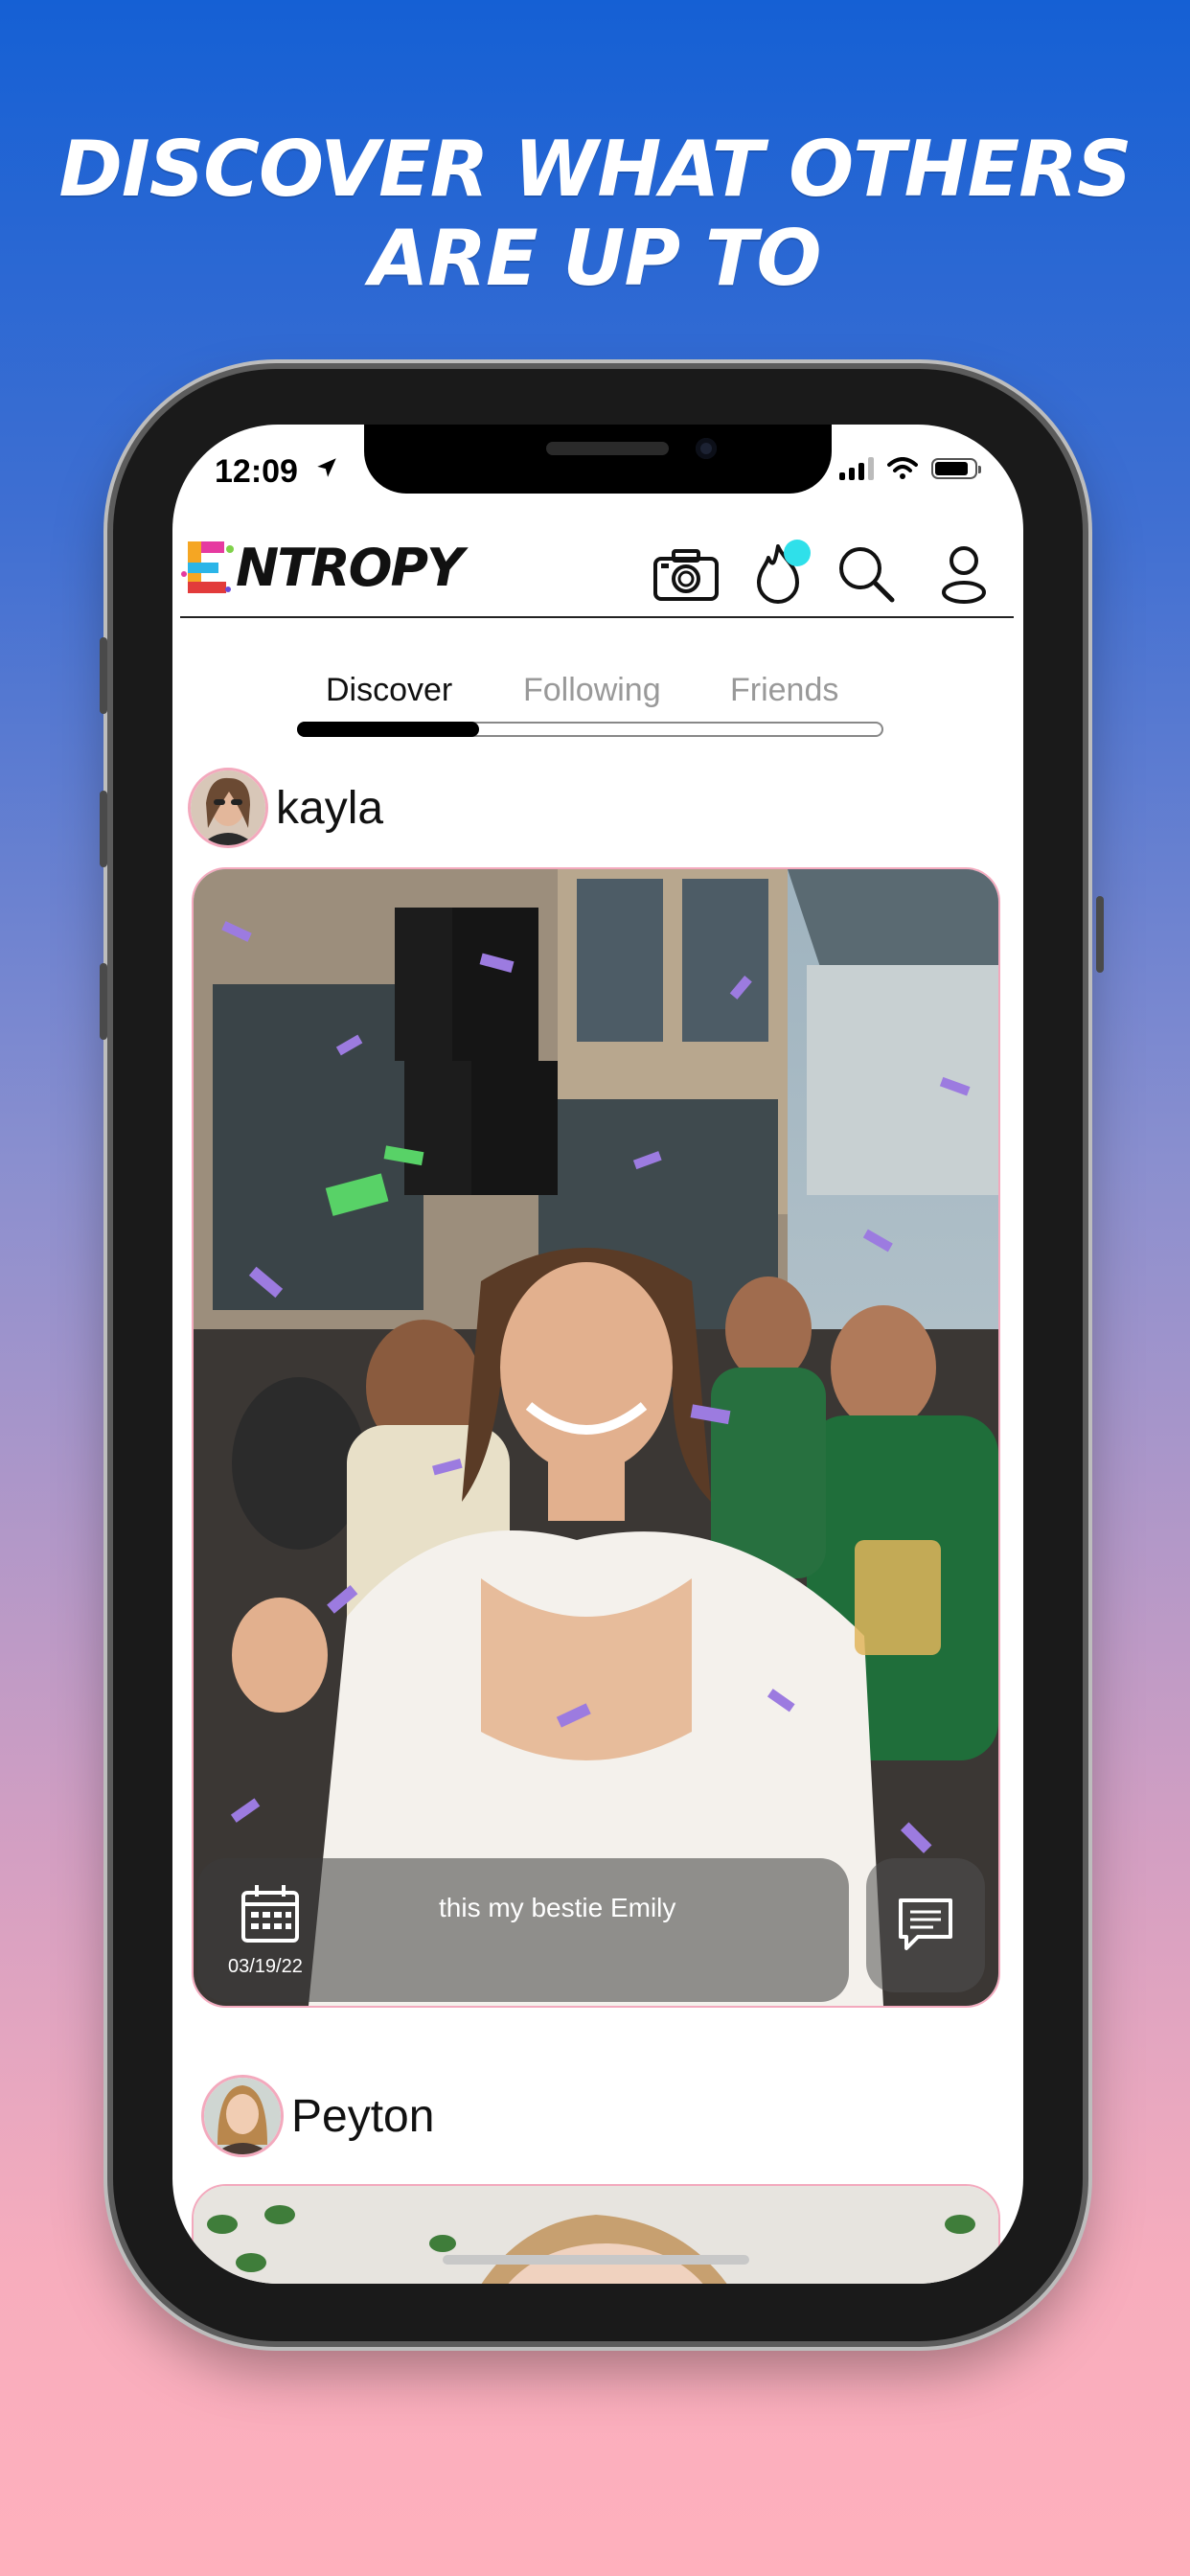  What do you see at coordinates (523, 1930) in the screenshot?
I see `caption-overlay: 03/19/22 this my bestie Emily` at bounding box center [523, 1930].